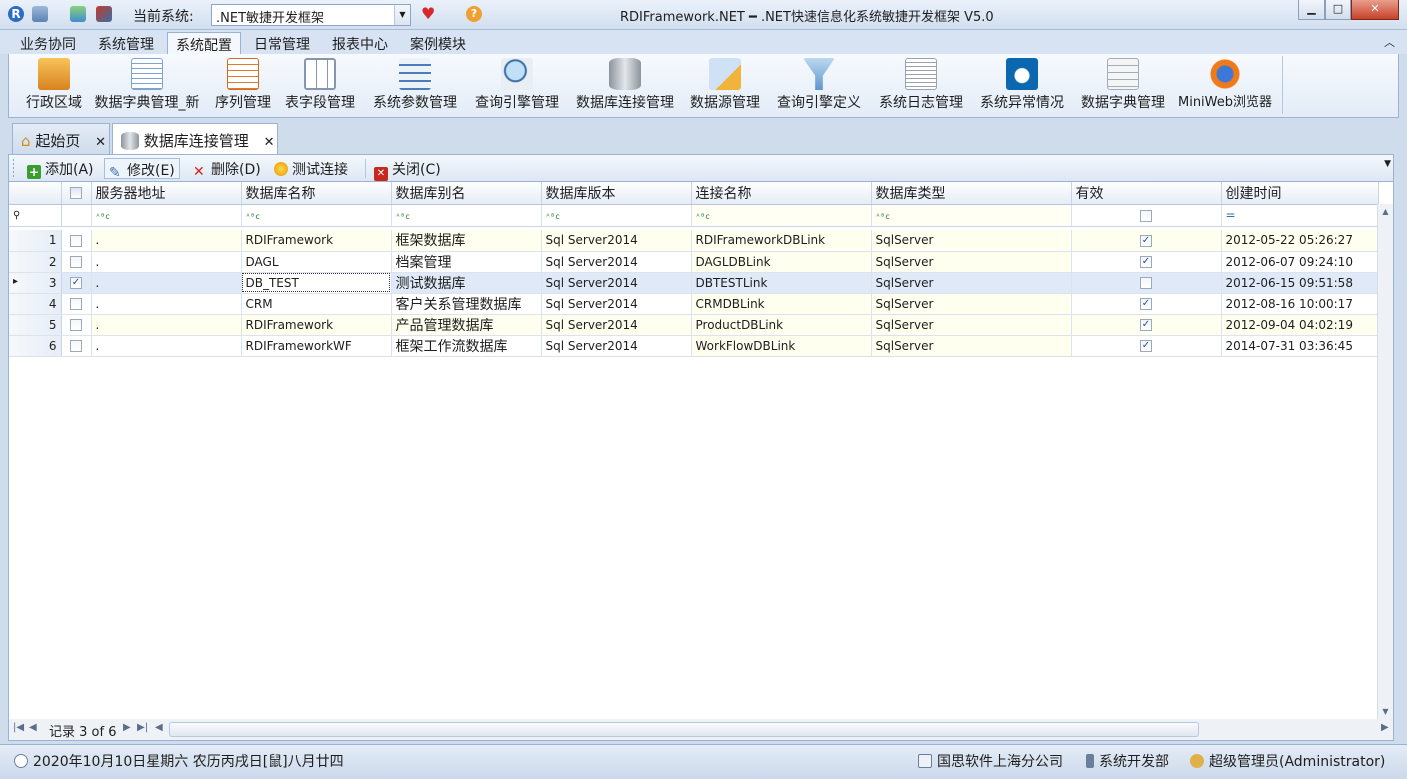 This screenshot has width=1407, height=779. Describe the element at coordinates (316, 215) in the screenshot. I see `filter-db-name: ᴬᴮc` at that location.